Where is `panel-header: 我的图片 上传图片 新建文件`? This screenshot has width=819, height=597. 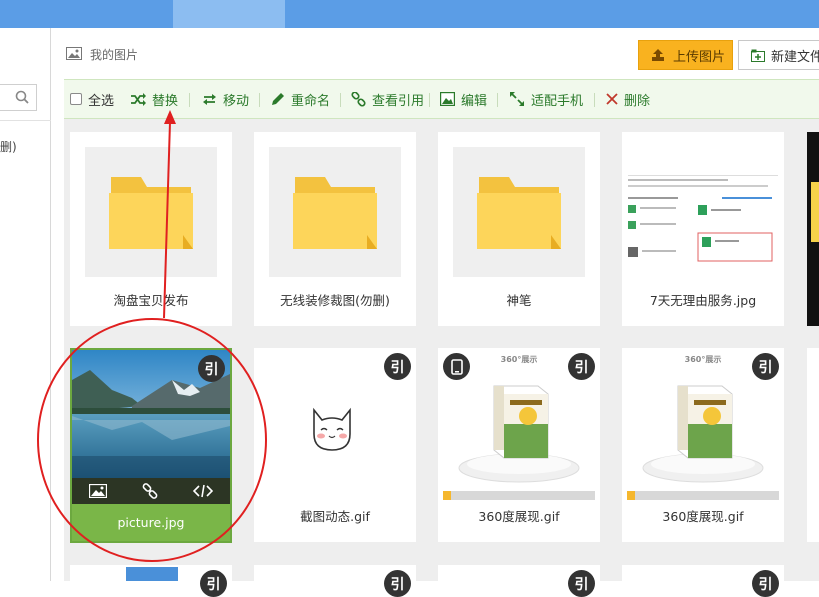 panel-header: 我的图片 上传图片 新建文件 is located at coordinates (435, 54).